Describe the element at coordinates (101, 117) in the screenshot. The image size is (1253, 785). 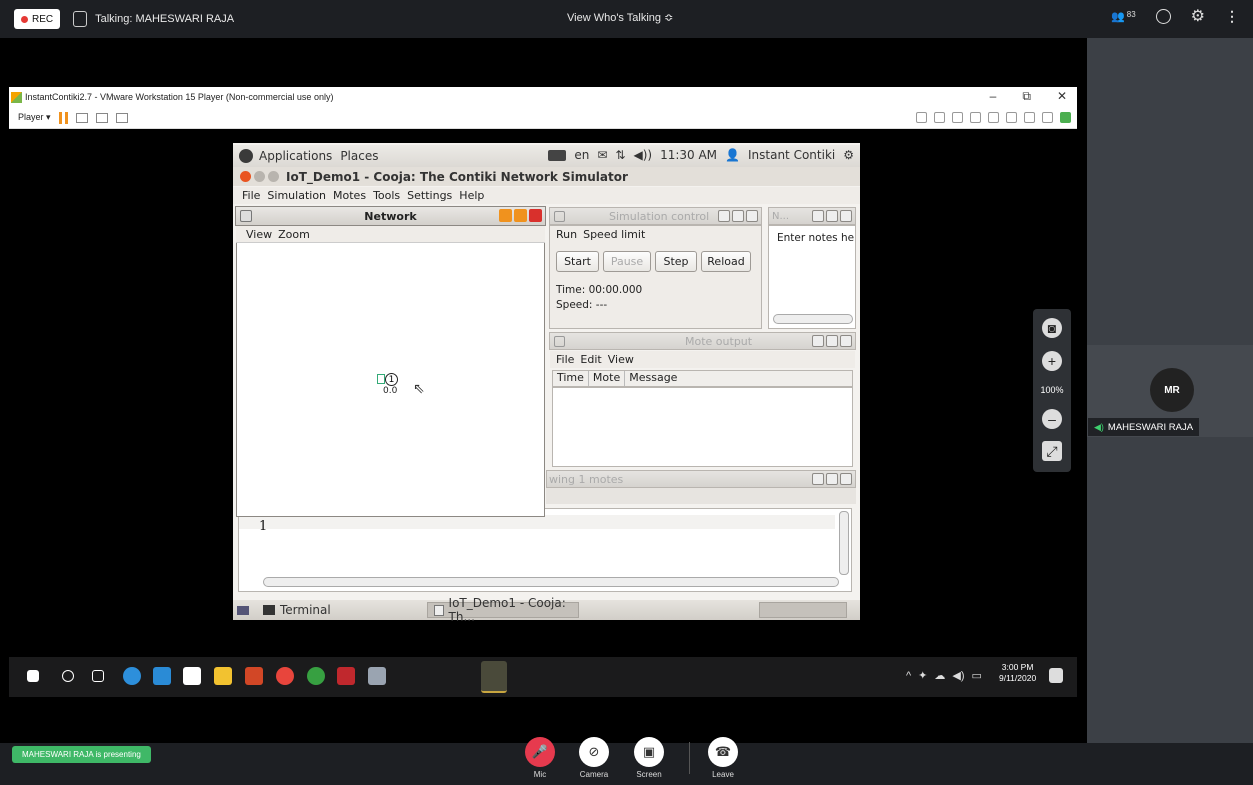
I see `fit-guest-icon` at that location.